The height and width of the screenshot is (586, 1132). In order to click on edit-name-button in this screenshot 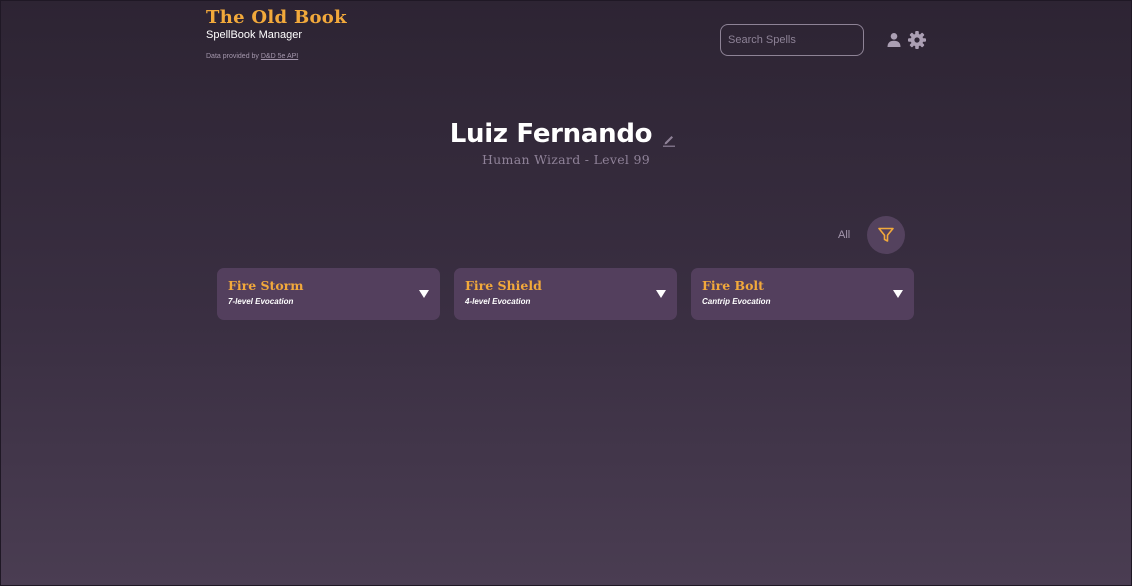, I will do `click(669, 139)`.